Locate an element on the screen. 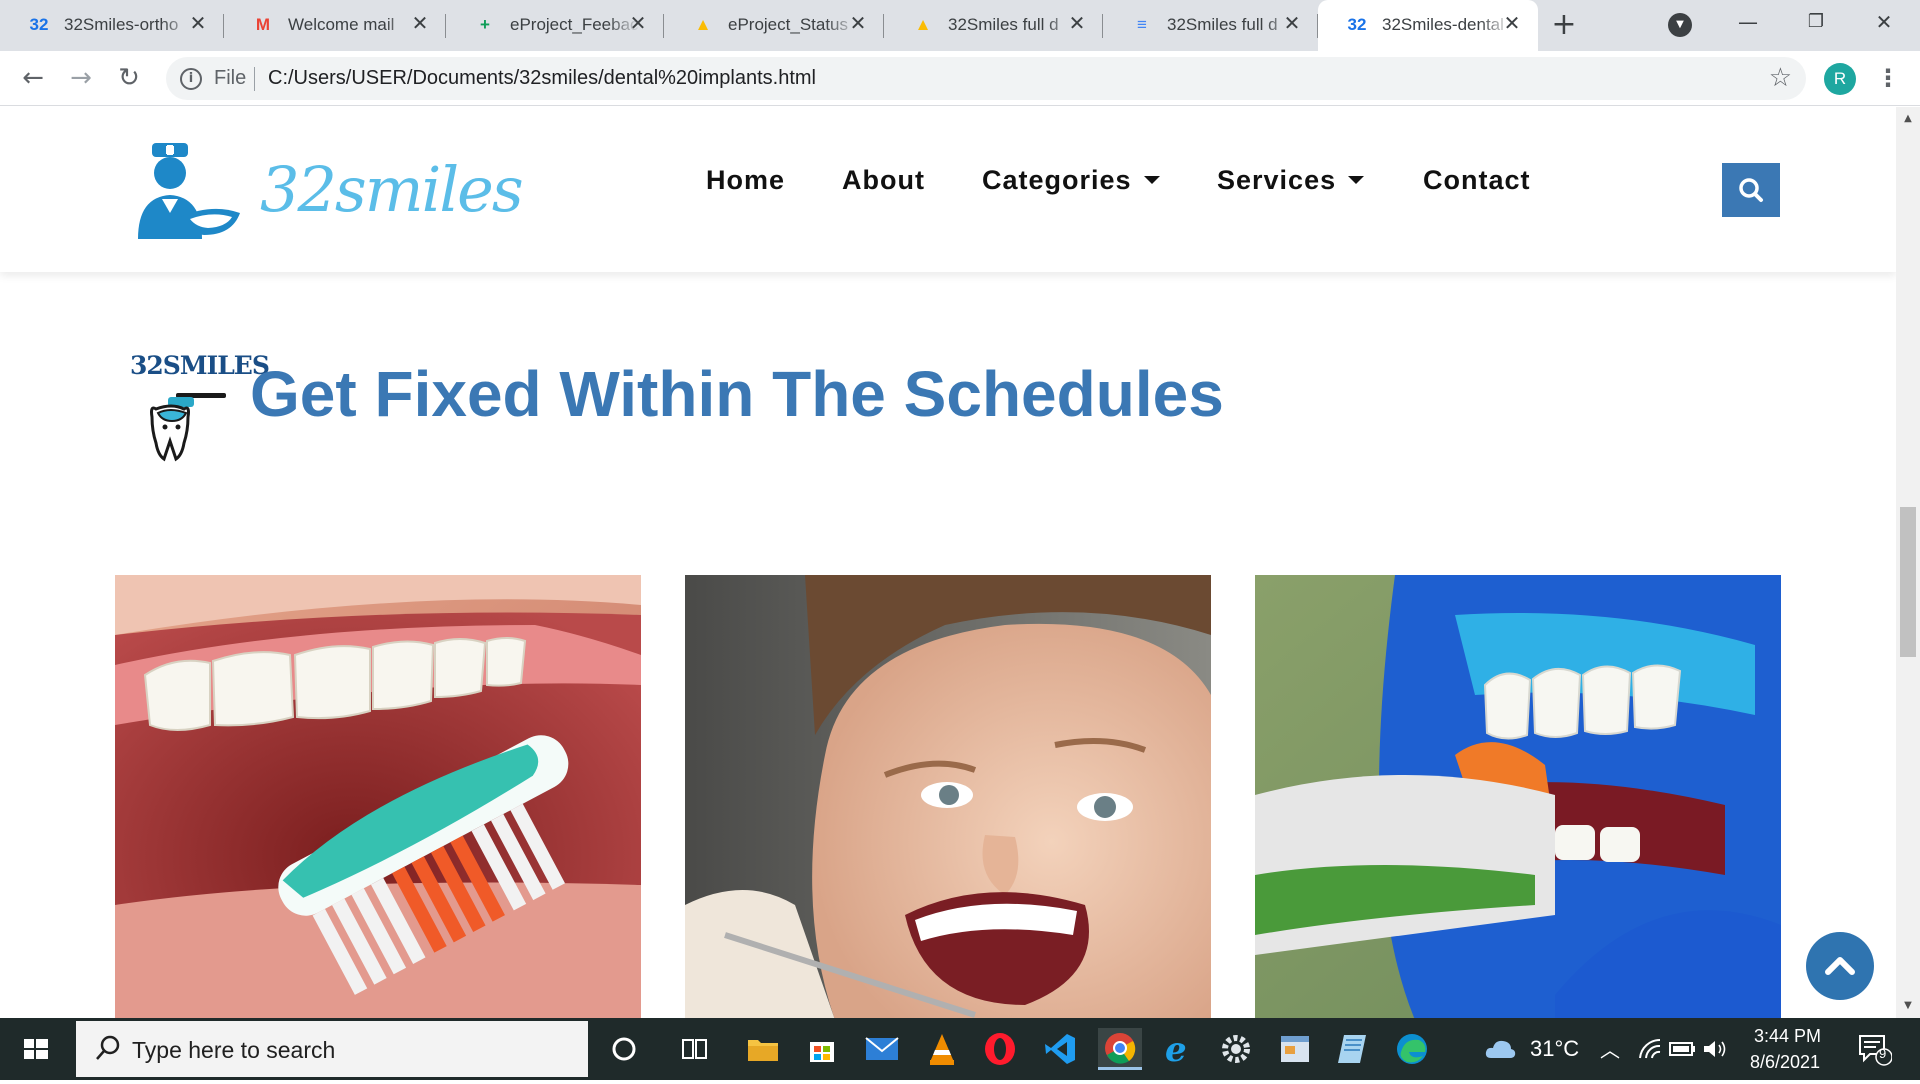  nav-services: Services is located at coordinates (1291, 180).